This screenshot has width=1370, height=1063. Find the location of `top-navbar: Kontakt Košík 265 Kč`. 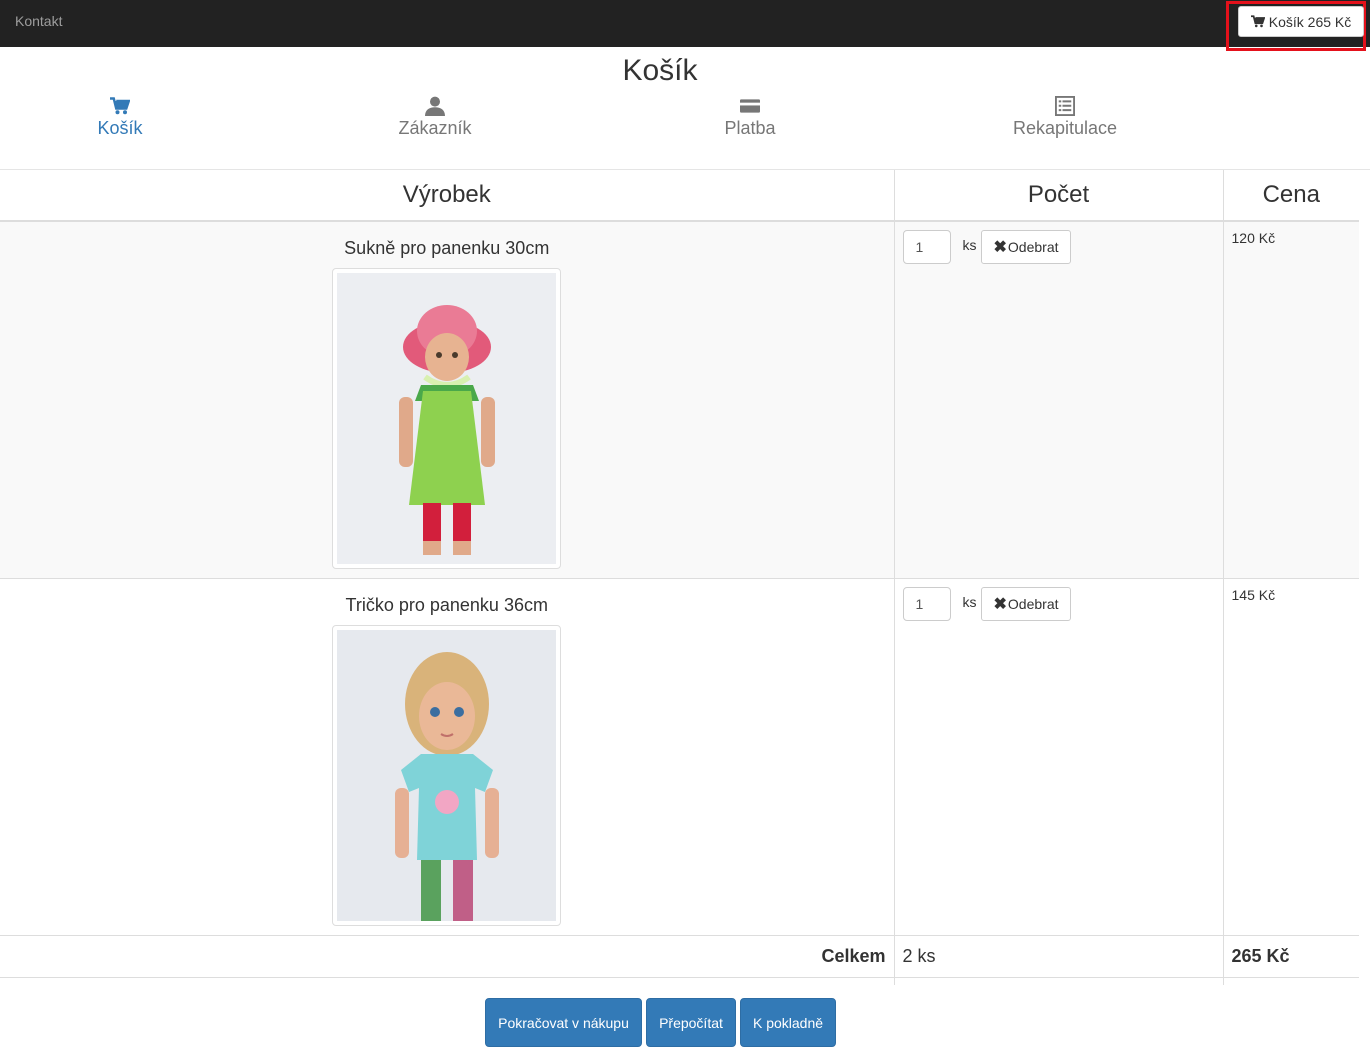

top-navbar: Kontakt Košík 265 Kč is located at coordinates (685, 25).